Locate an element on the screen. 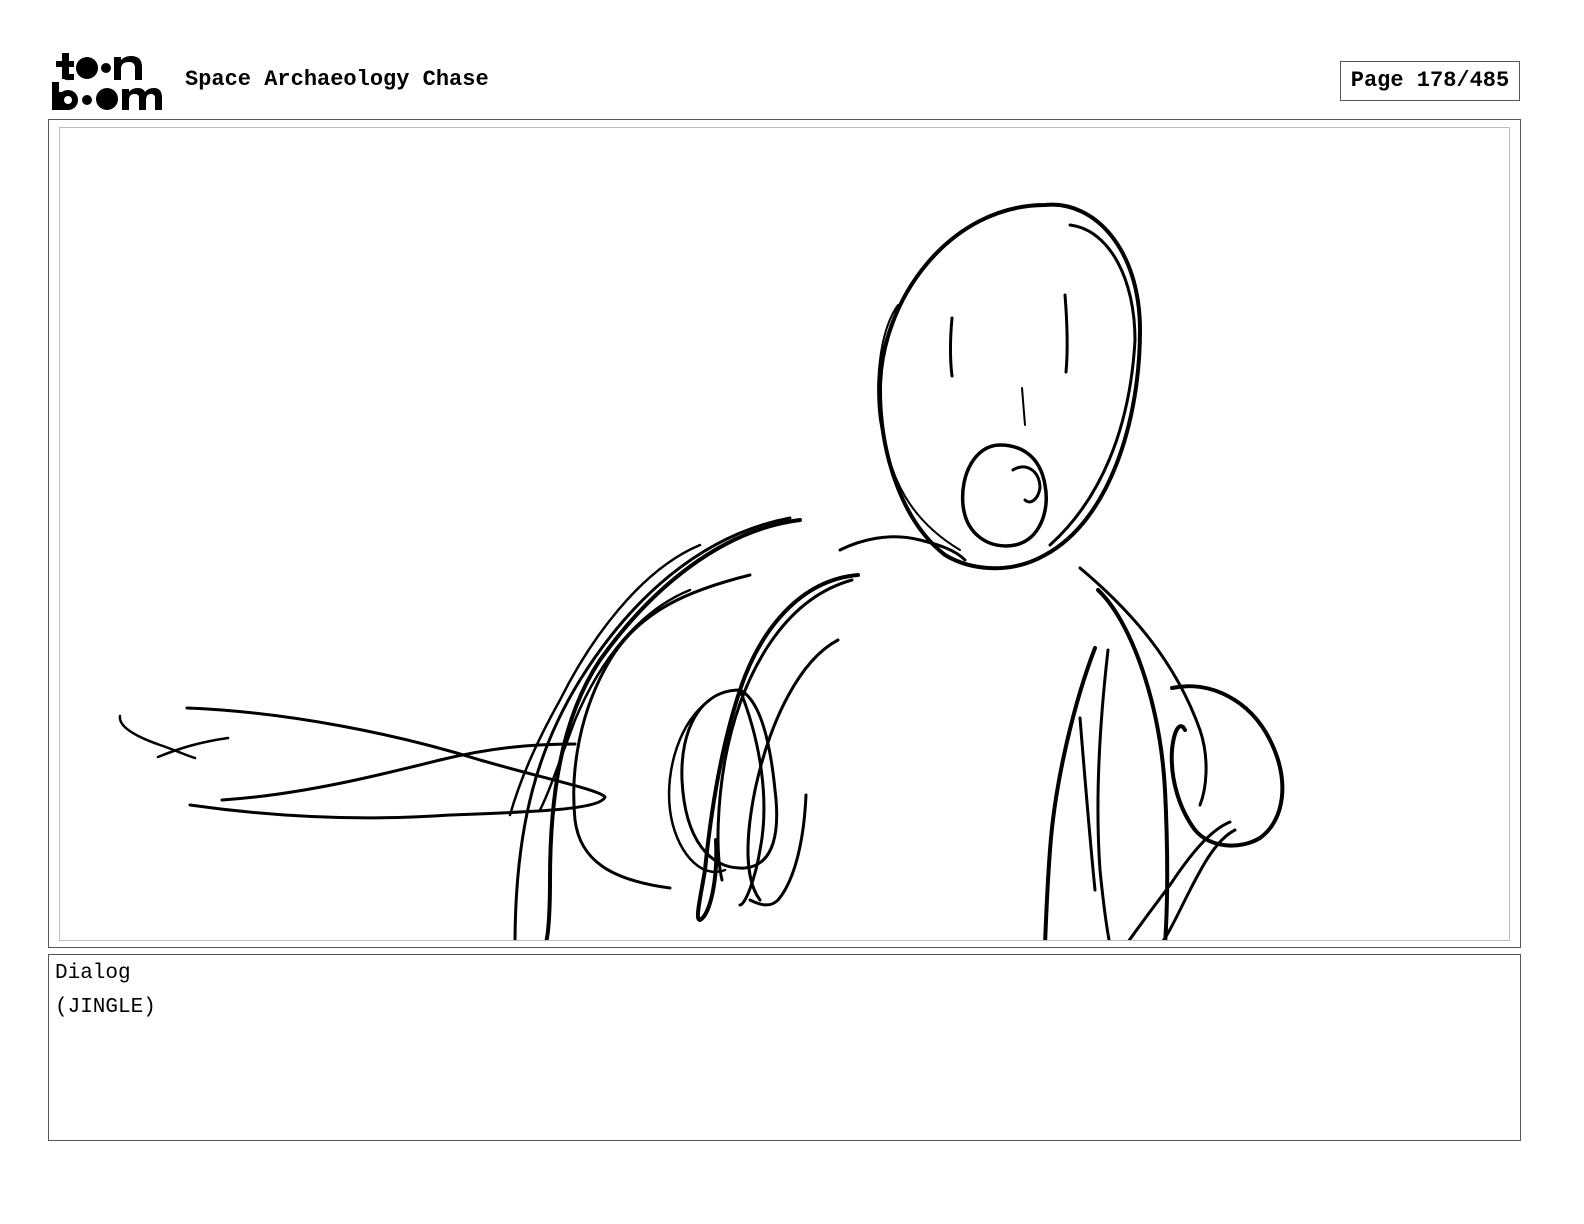 The image size is (1584, 1224). toon-boom-logo is located at coordinates (107, 81).